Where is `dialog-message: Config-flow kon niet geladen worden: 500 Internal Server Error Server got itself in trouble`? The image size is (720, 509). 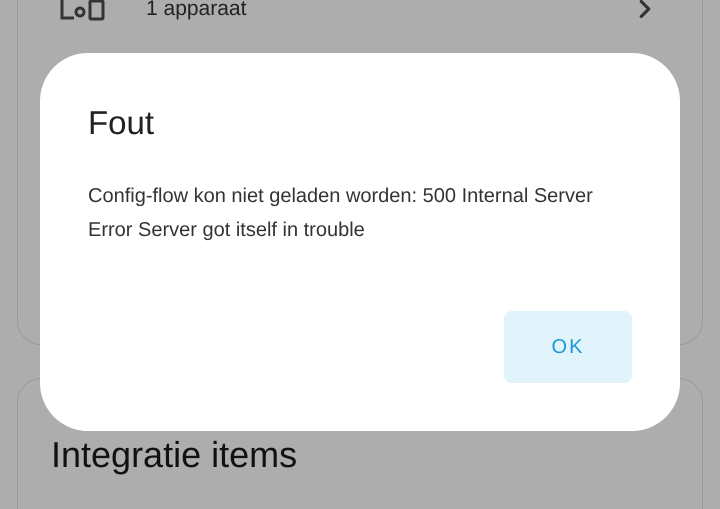 dialog-message: Config-flow kon niet geladen worden: 500 Internal Server Error Server got itself in trouble is located at coordinates (340, 213).